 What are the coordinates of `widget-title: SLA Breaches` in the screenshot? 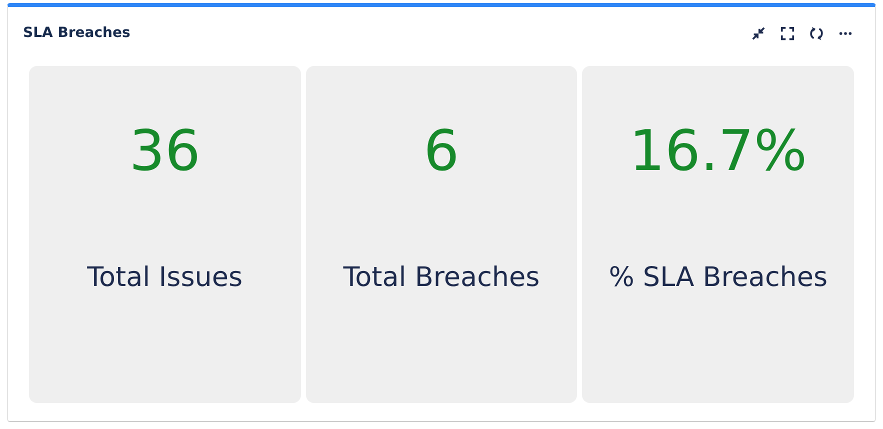 It's located at (76, 33).